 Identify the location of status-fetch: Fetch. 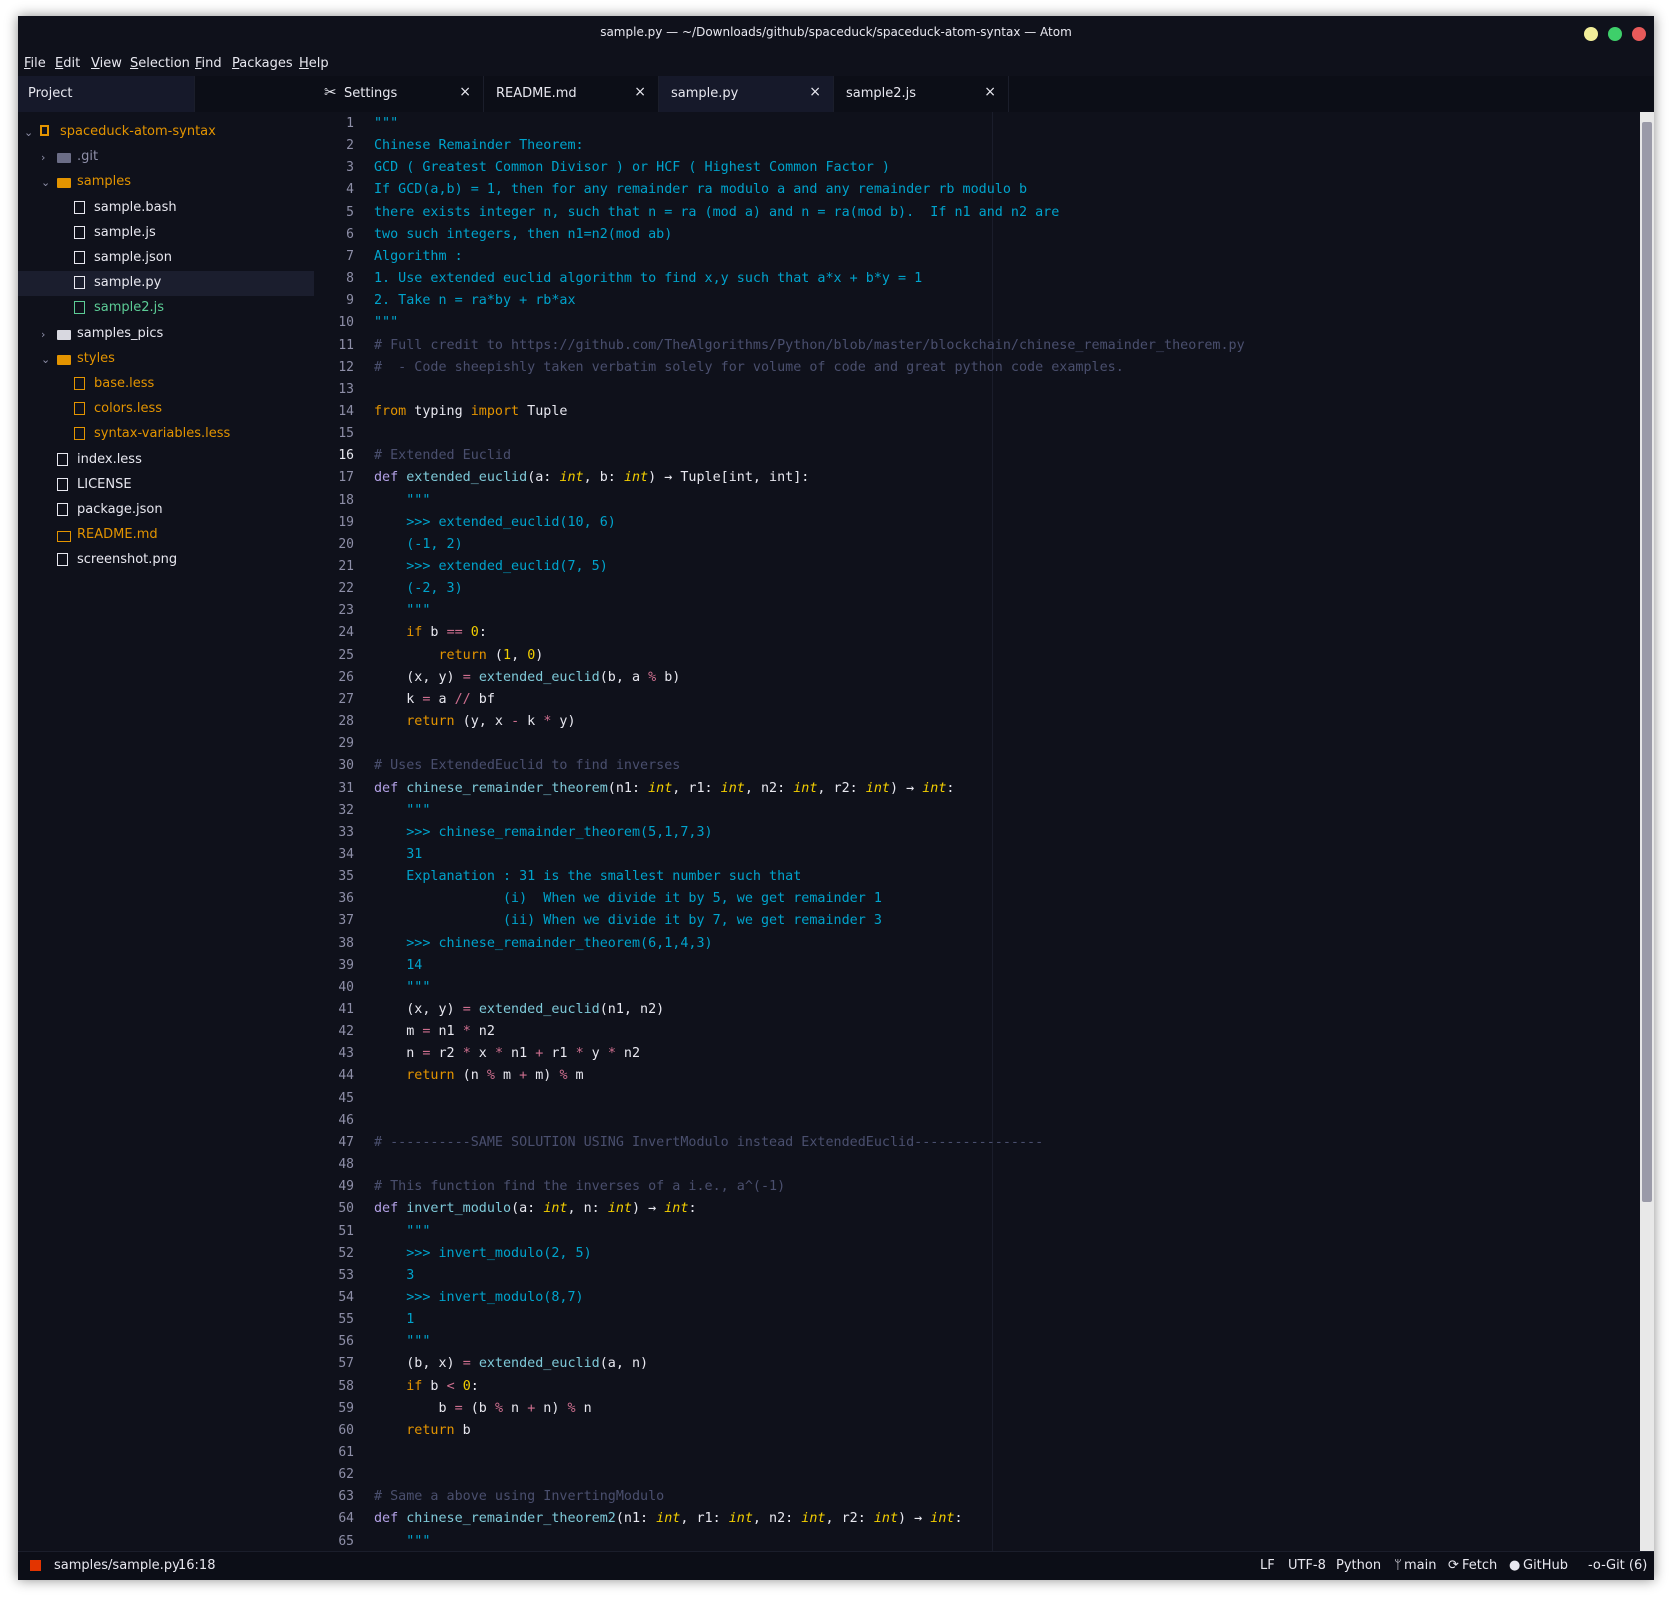
(1479, 1565).